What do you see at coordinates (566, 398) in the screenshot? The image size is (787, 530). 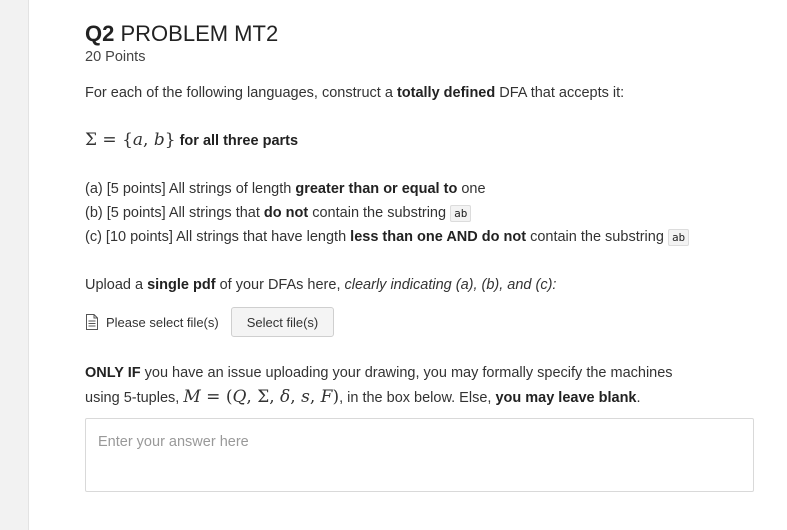 I see `fallback-bold-leave-blank: you may leave blank` at bounding box center [566, 398].